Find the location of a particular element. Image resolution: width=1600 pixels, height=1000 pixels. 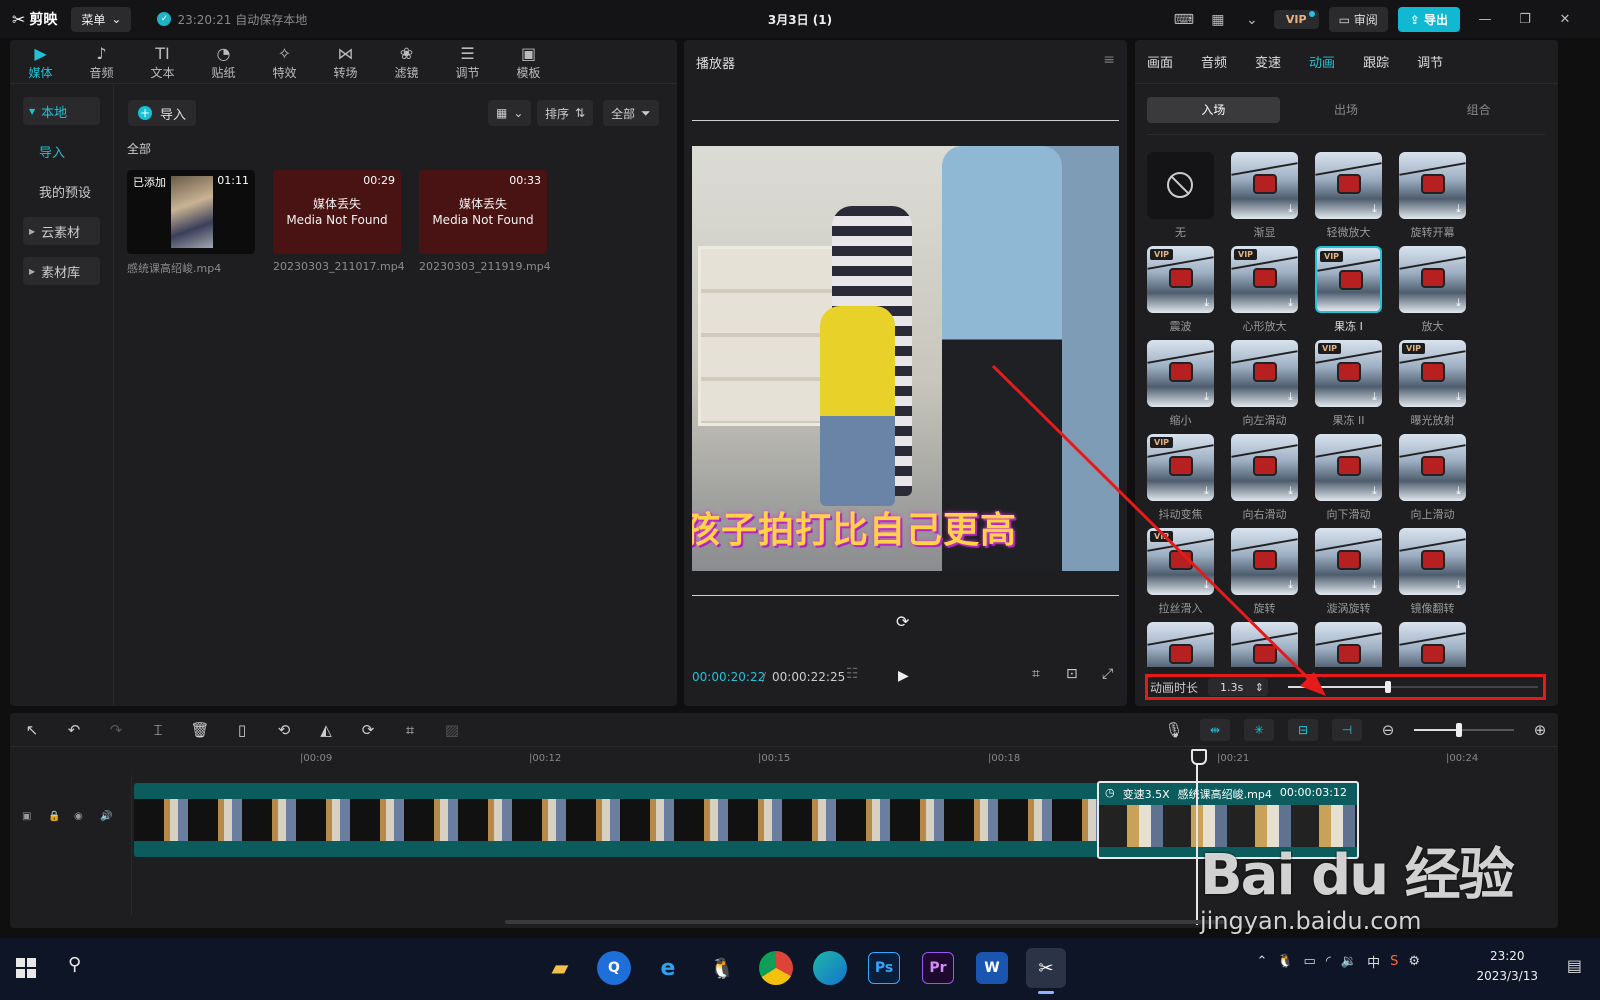

duration-input: 1.3s ⇕ is located at coordinates (1238, 687).